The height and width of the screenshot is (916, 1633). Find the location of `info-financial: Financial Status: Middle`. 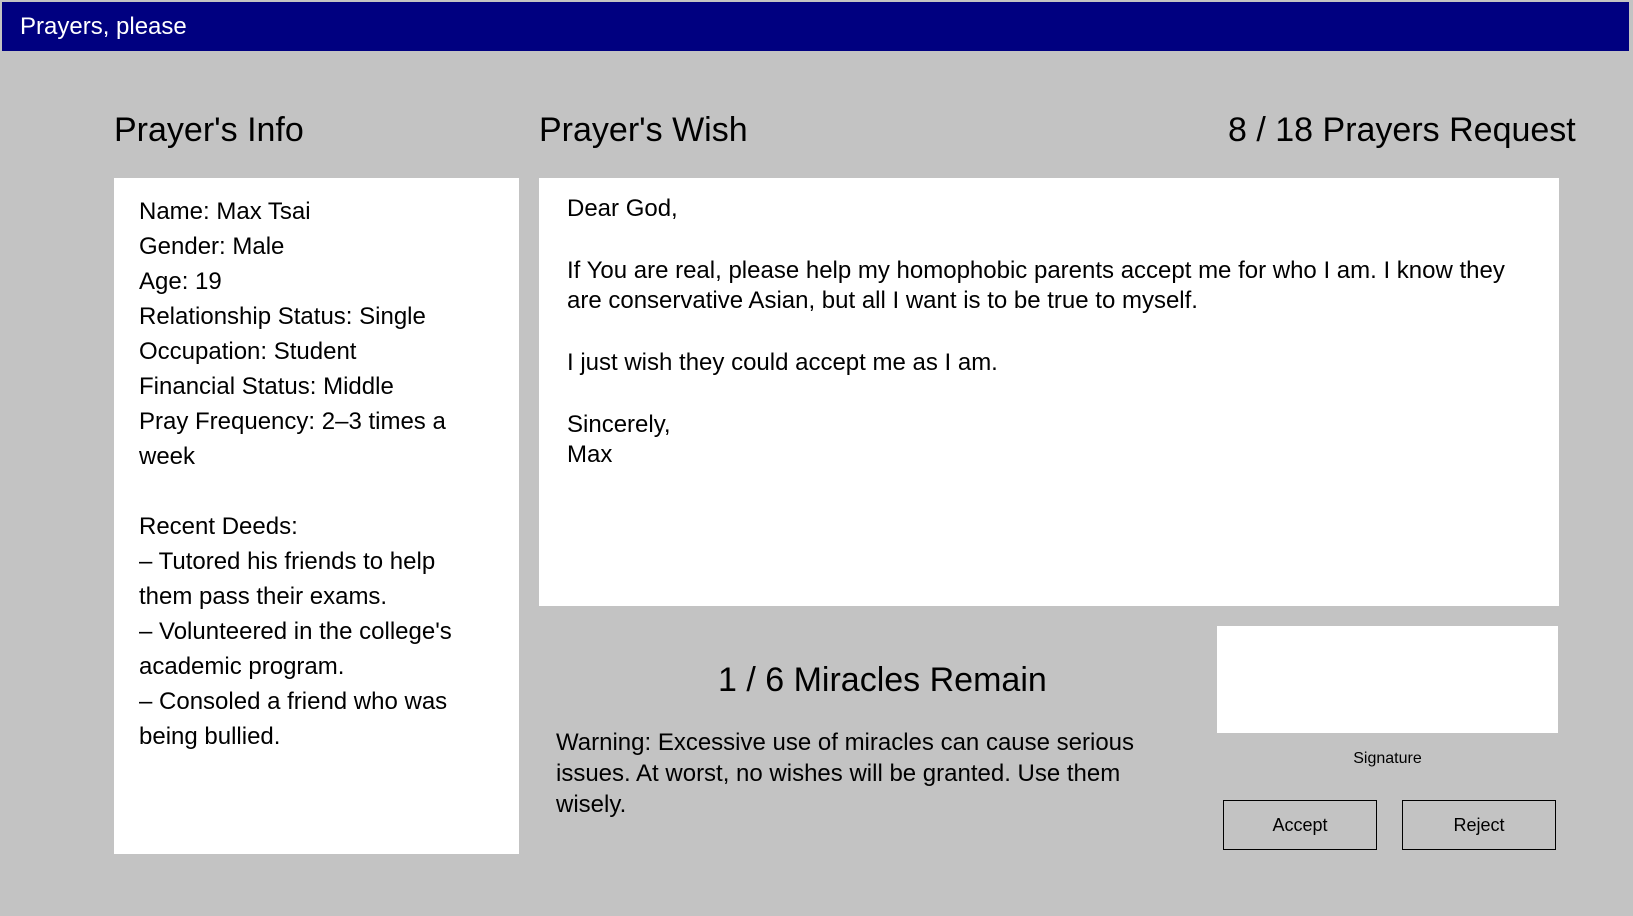

info-financial: Financial Status: Middle is located at coordinates (266, 386).